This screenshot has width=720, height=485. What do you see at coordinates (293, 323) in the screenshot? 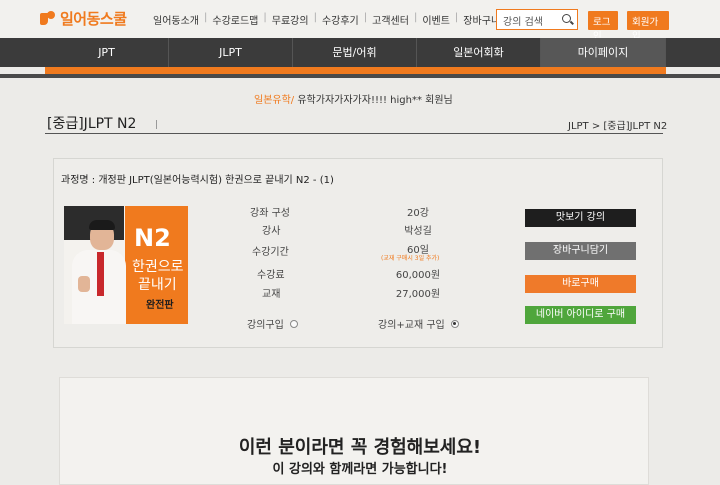
I see `option-lecture-radio` at bounding box center [293, 323].